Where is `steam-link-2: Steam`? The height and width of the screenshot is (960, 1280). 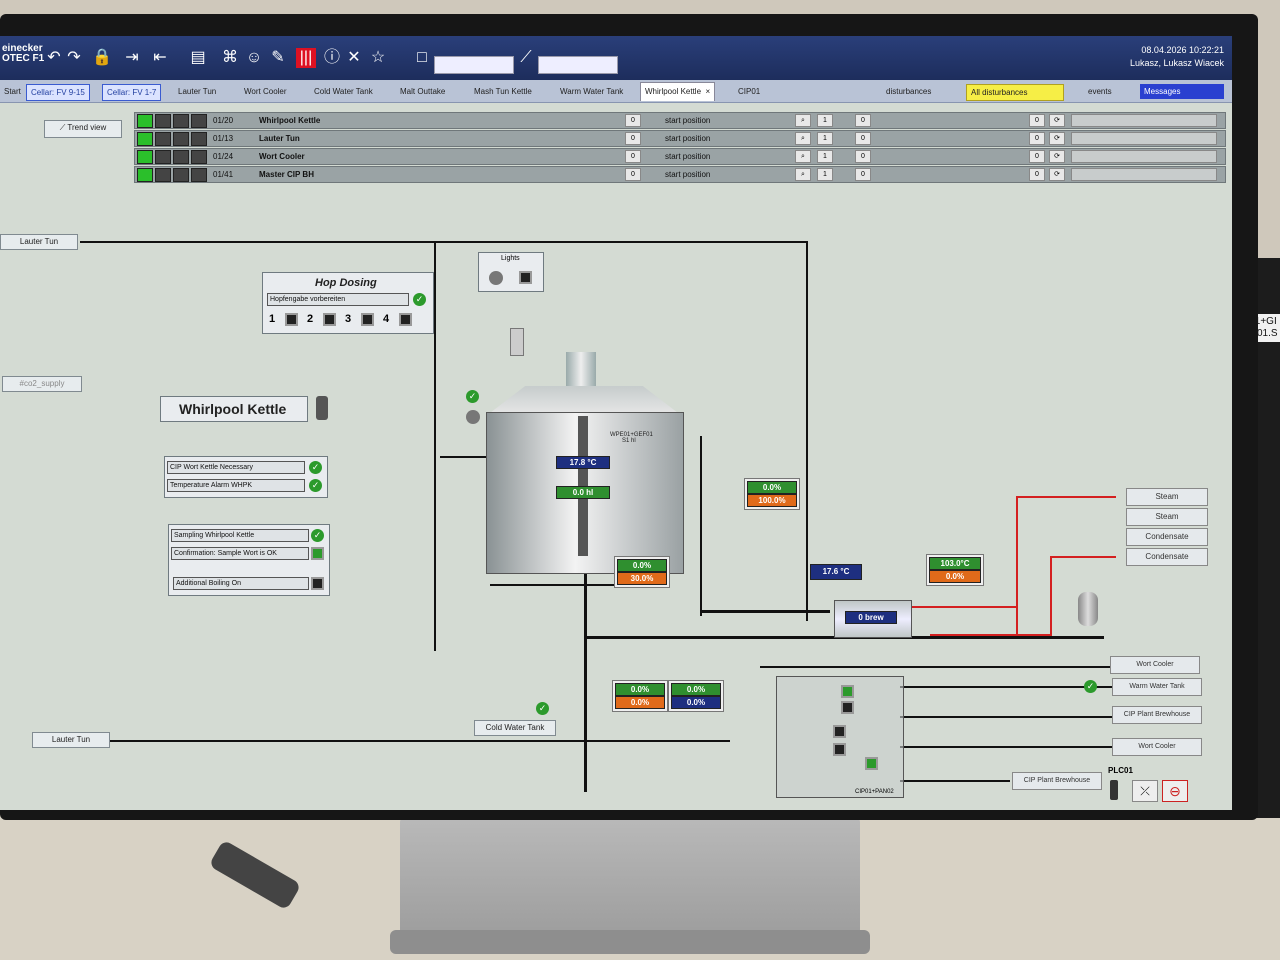
steam-link-2: Steam is located at coordinates (1167, 517).